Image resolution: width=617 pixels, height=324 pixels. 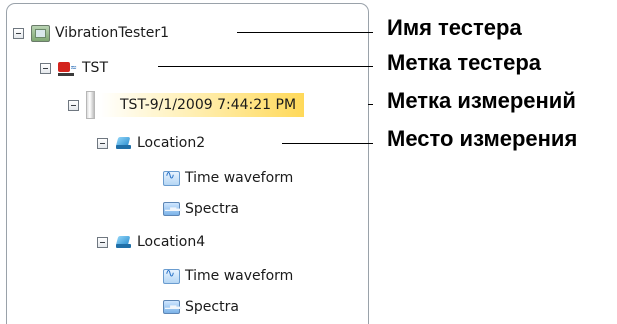 What do you see at coordinates (40, 33) in the screenshot?
I see `tester-device-icon` at bounding box center [40, 33].